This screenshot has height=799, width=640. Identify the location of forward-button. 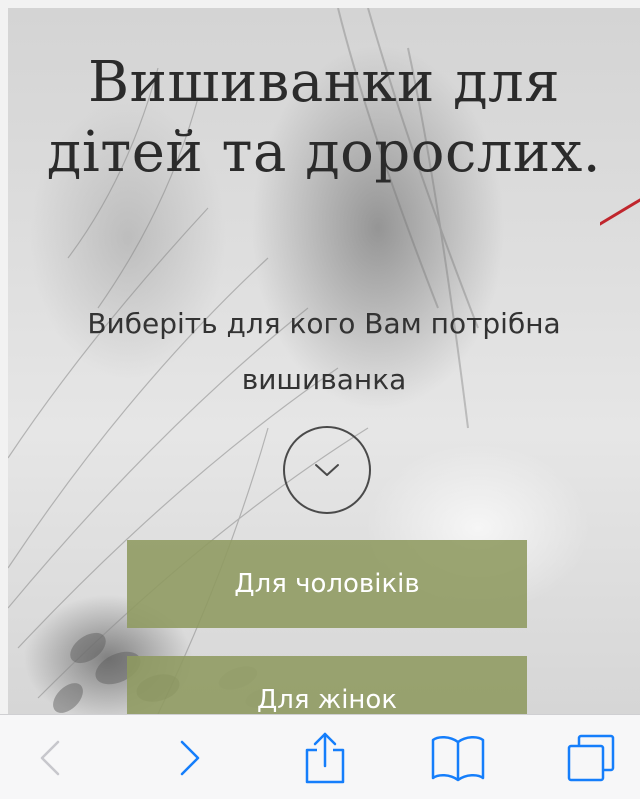
(190, 757).